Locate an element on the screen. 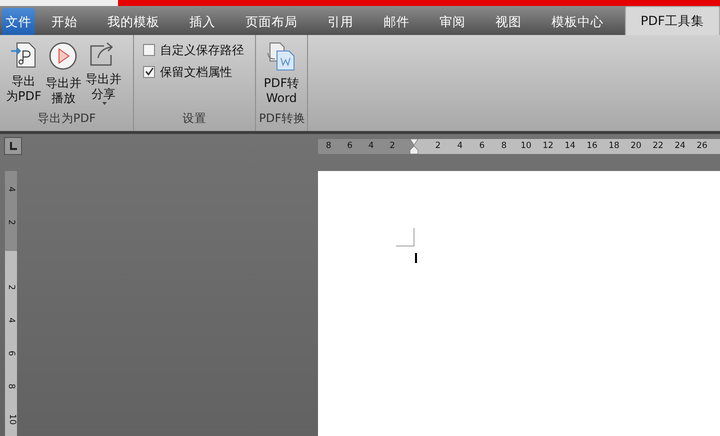  tab-stop-selector is located at coordinates (13, 146).